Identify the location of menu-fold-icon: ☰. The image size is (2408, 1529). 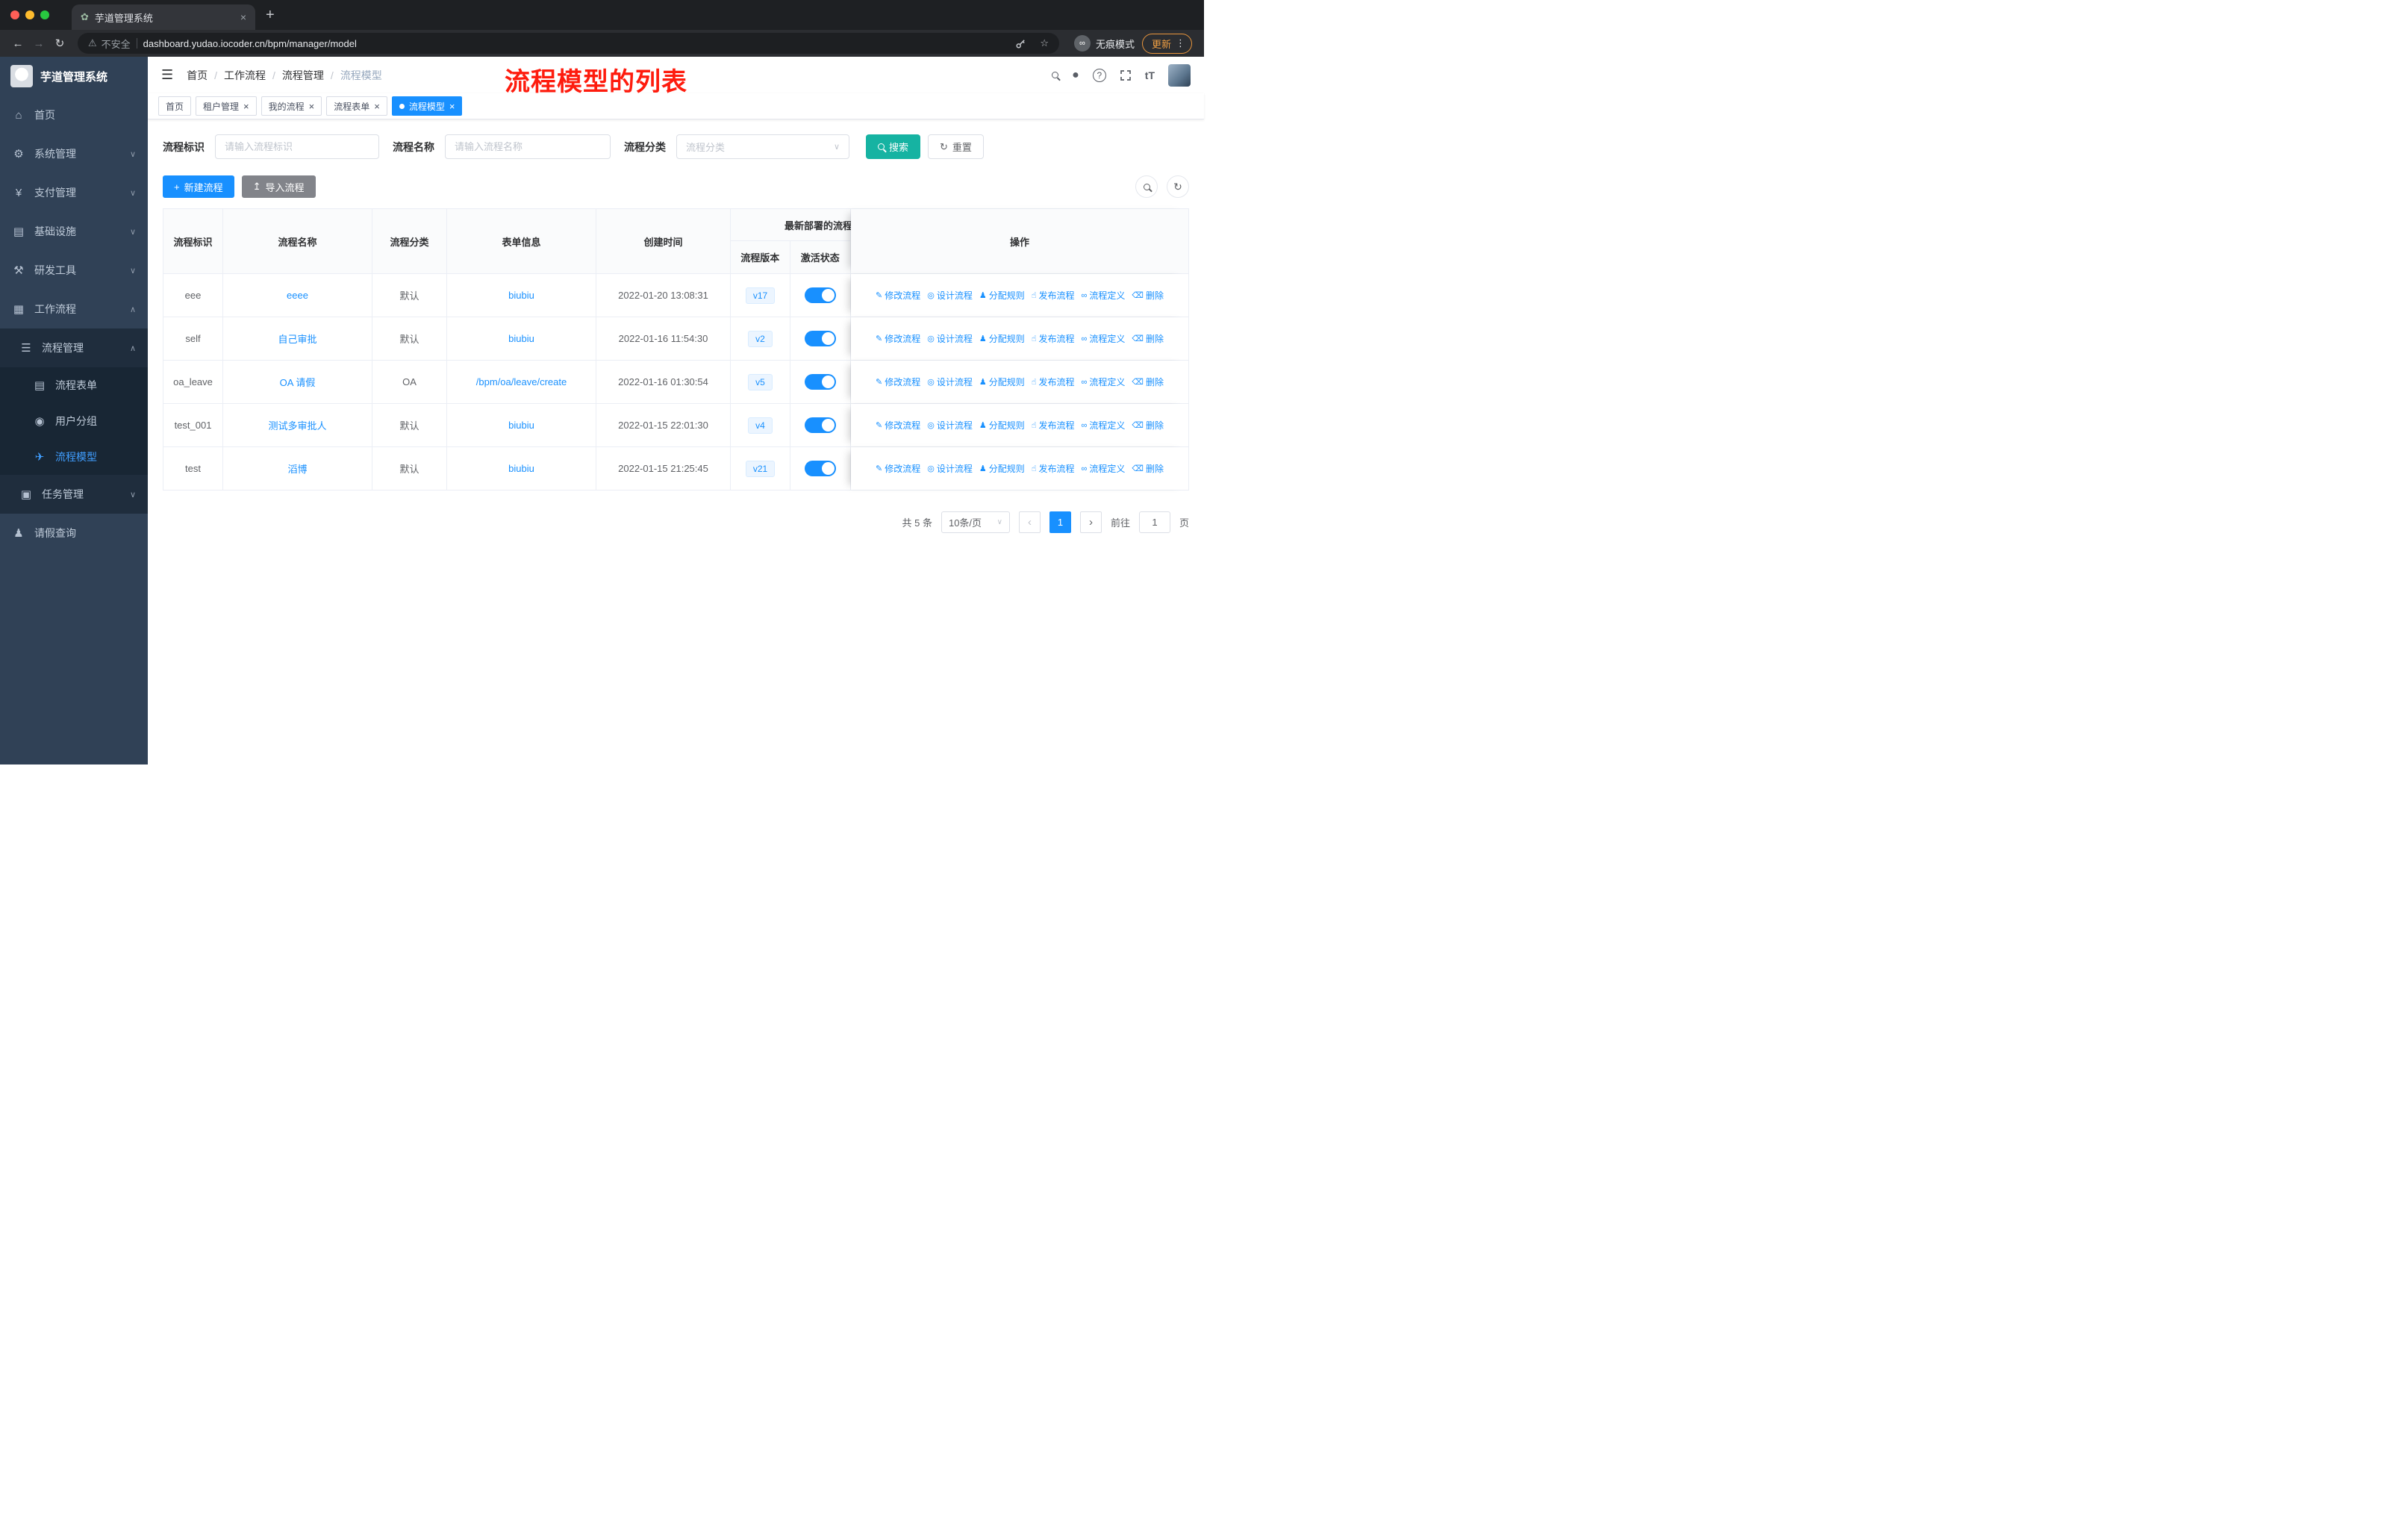
(167, 75).